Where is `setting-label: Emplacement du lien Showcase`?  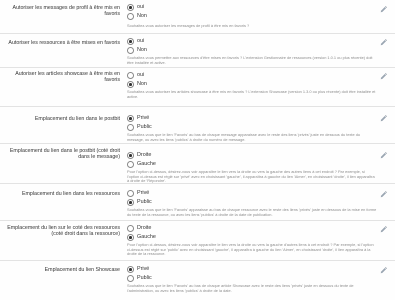
setting-label: Emplacement du lien Showcase is located at coordinates (82, 270).